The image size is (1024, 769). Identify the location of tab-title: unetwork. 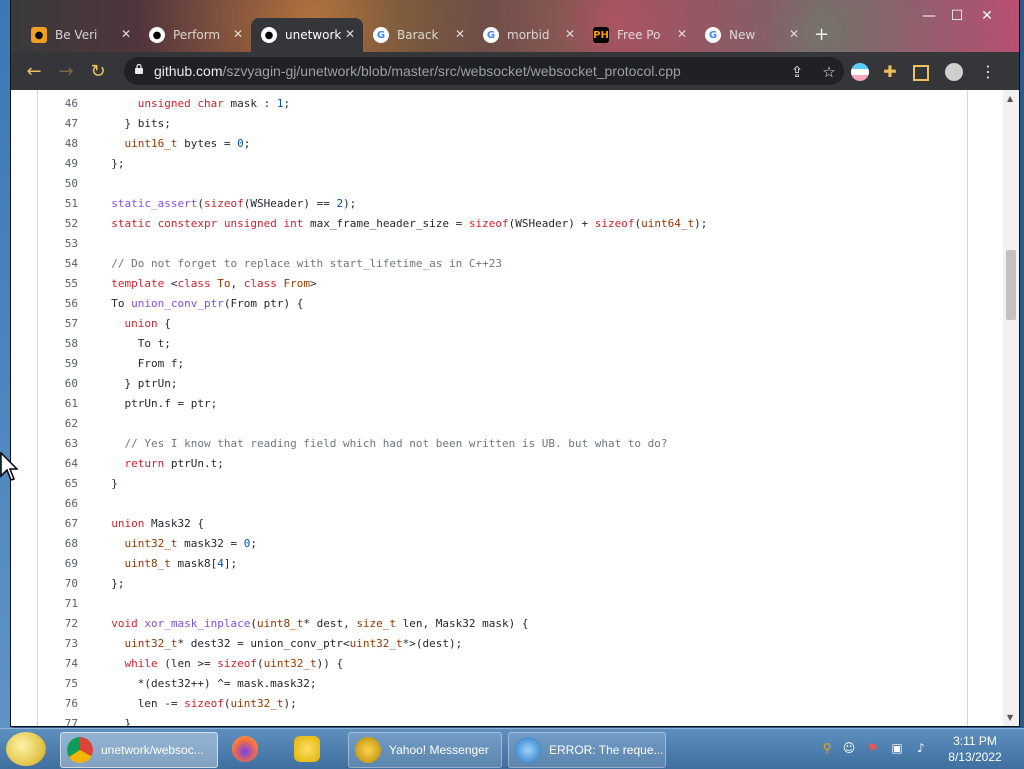
(313, 35).